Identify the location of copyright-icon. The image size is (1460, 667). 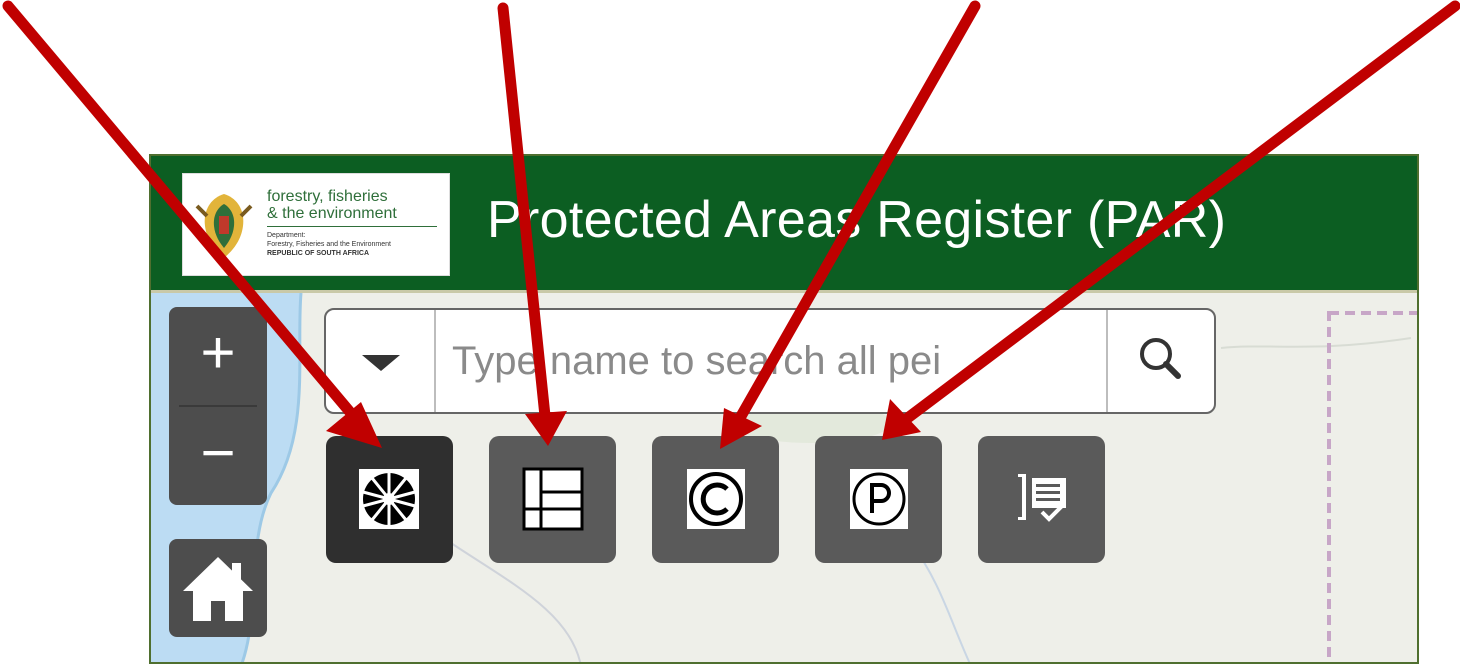
(716, 499).